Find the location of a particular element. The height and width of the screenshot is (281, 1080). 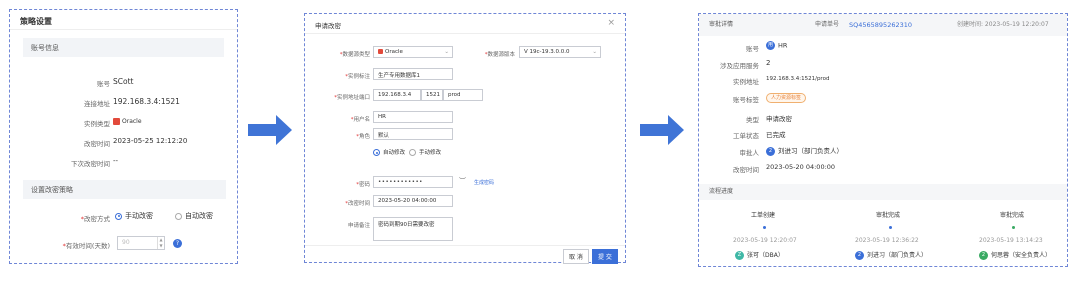

status-value: 已完成 is located at coordinates (776, 135).